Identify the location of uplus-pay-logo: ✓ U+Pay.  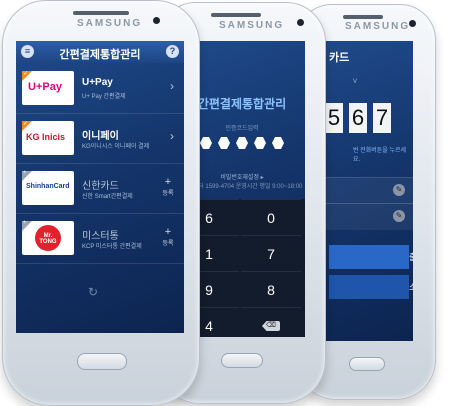
(48, 88).